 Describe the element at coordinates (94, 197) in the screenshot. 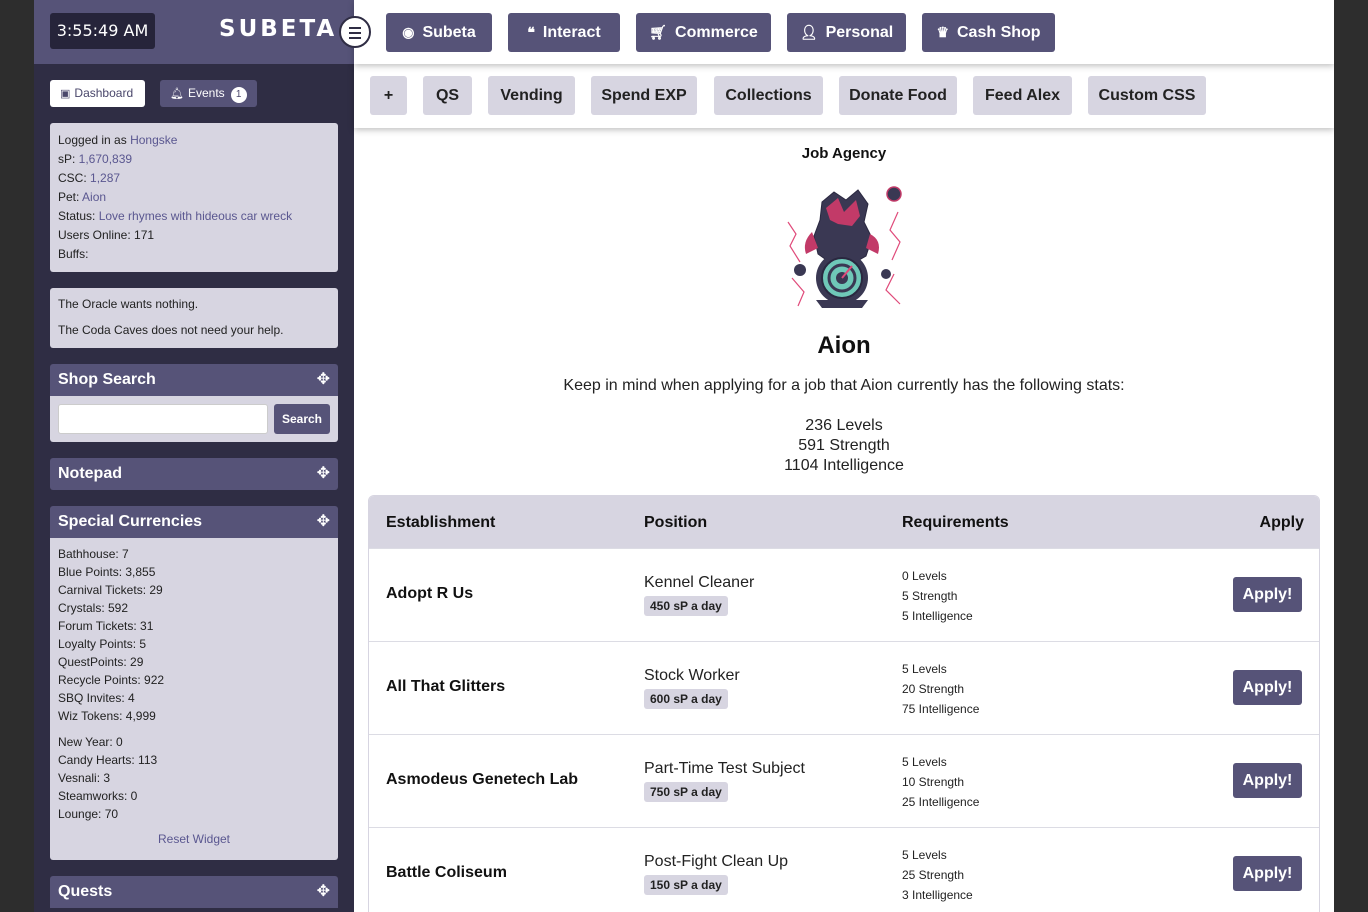

I see `pet-link: Aion` at that location.